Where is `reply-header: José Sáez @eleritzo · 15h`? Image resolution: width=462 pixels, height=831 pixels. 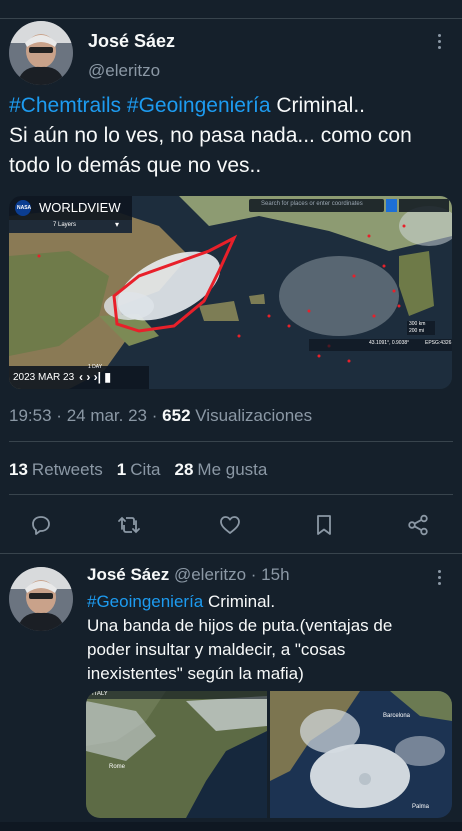
reply-header: José Sáez @eleritzo · 15h is located at coordinates (188, 575).